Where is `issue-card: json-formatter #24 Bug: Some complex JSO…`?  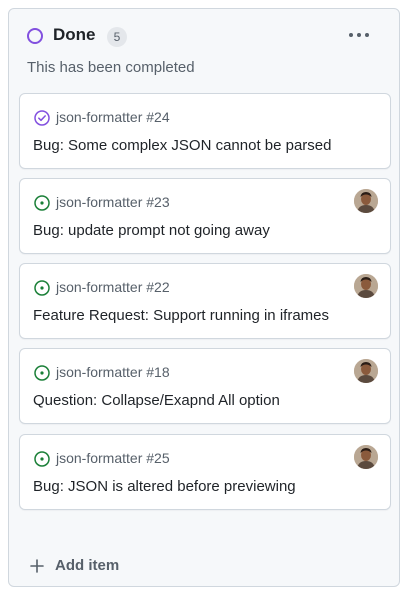
issue-card: json-formatter #24 Bug: Some complex JSO… is located at coordinates (205, 131).